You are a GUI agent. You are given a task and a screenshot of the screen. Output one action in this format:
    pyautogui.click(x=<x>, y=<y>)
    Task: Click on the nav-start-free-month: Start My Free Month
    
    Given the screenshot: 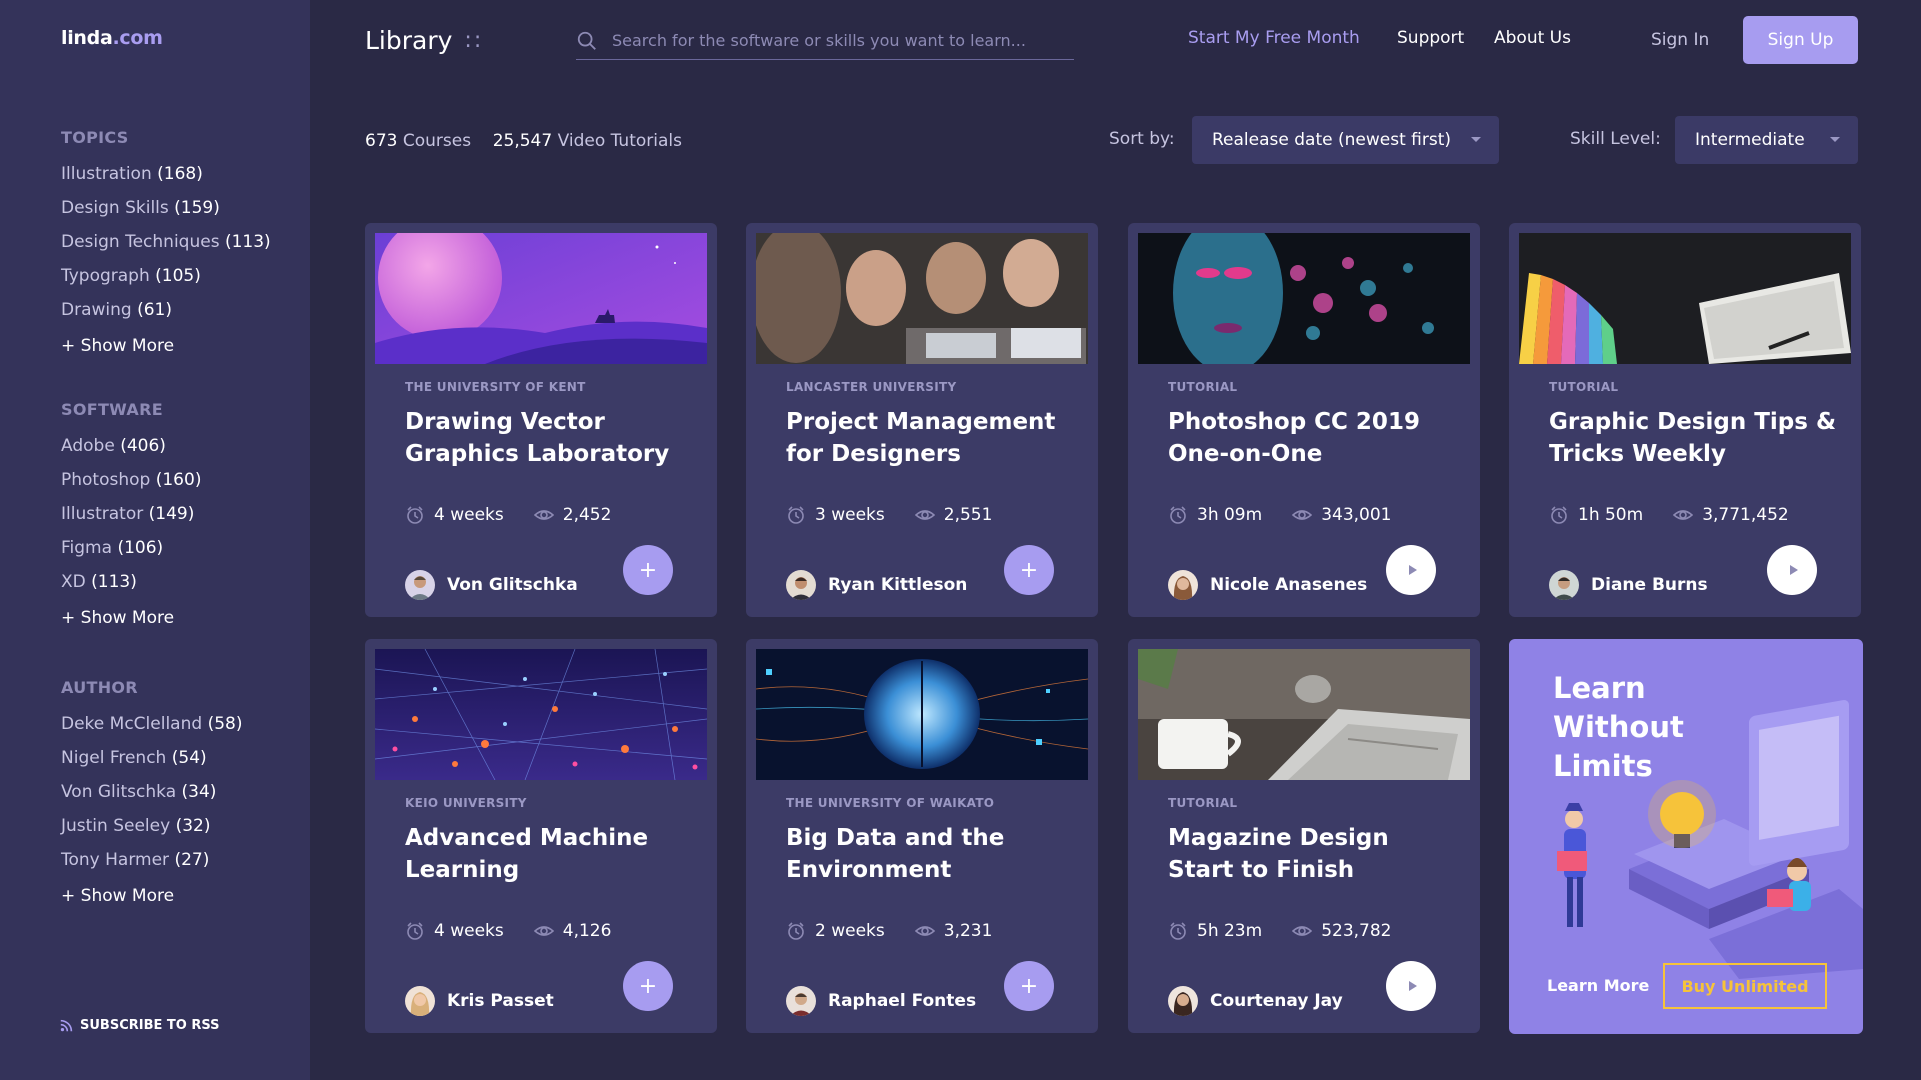 What is the action you would take?
    pyautogui.click(x=1274, y=38)
    